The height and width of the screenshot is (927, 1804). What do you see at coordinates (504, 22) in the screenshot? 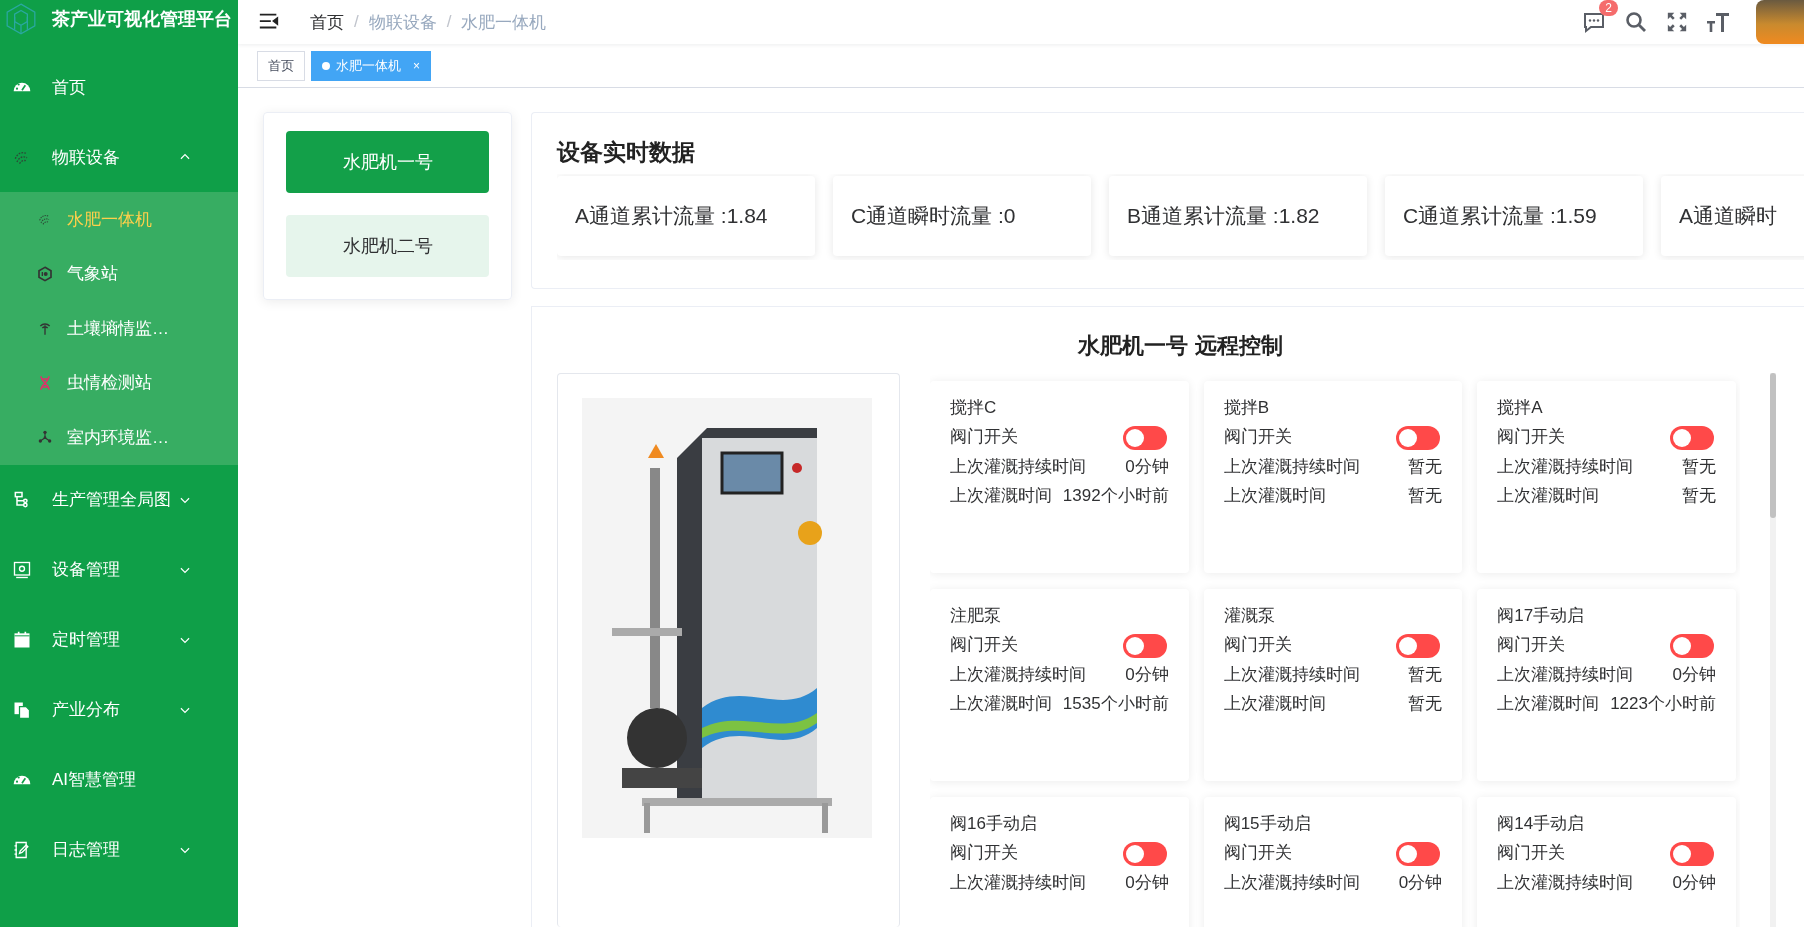
I see `breadcrumb-item: 水肥一体机` at bounding box center [504, 22].